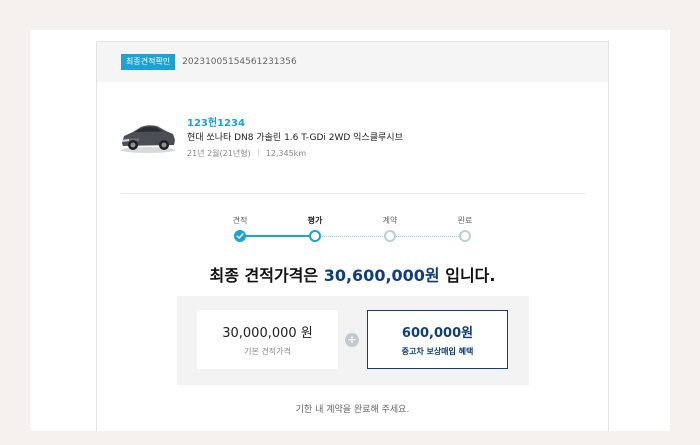  I want to click on tradein-bonus-box: 600,000원 중고차 보상매입 혜택, so click(437, 339).